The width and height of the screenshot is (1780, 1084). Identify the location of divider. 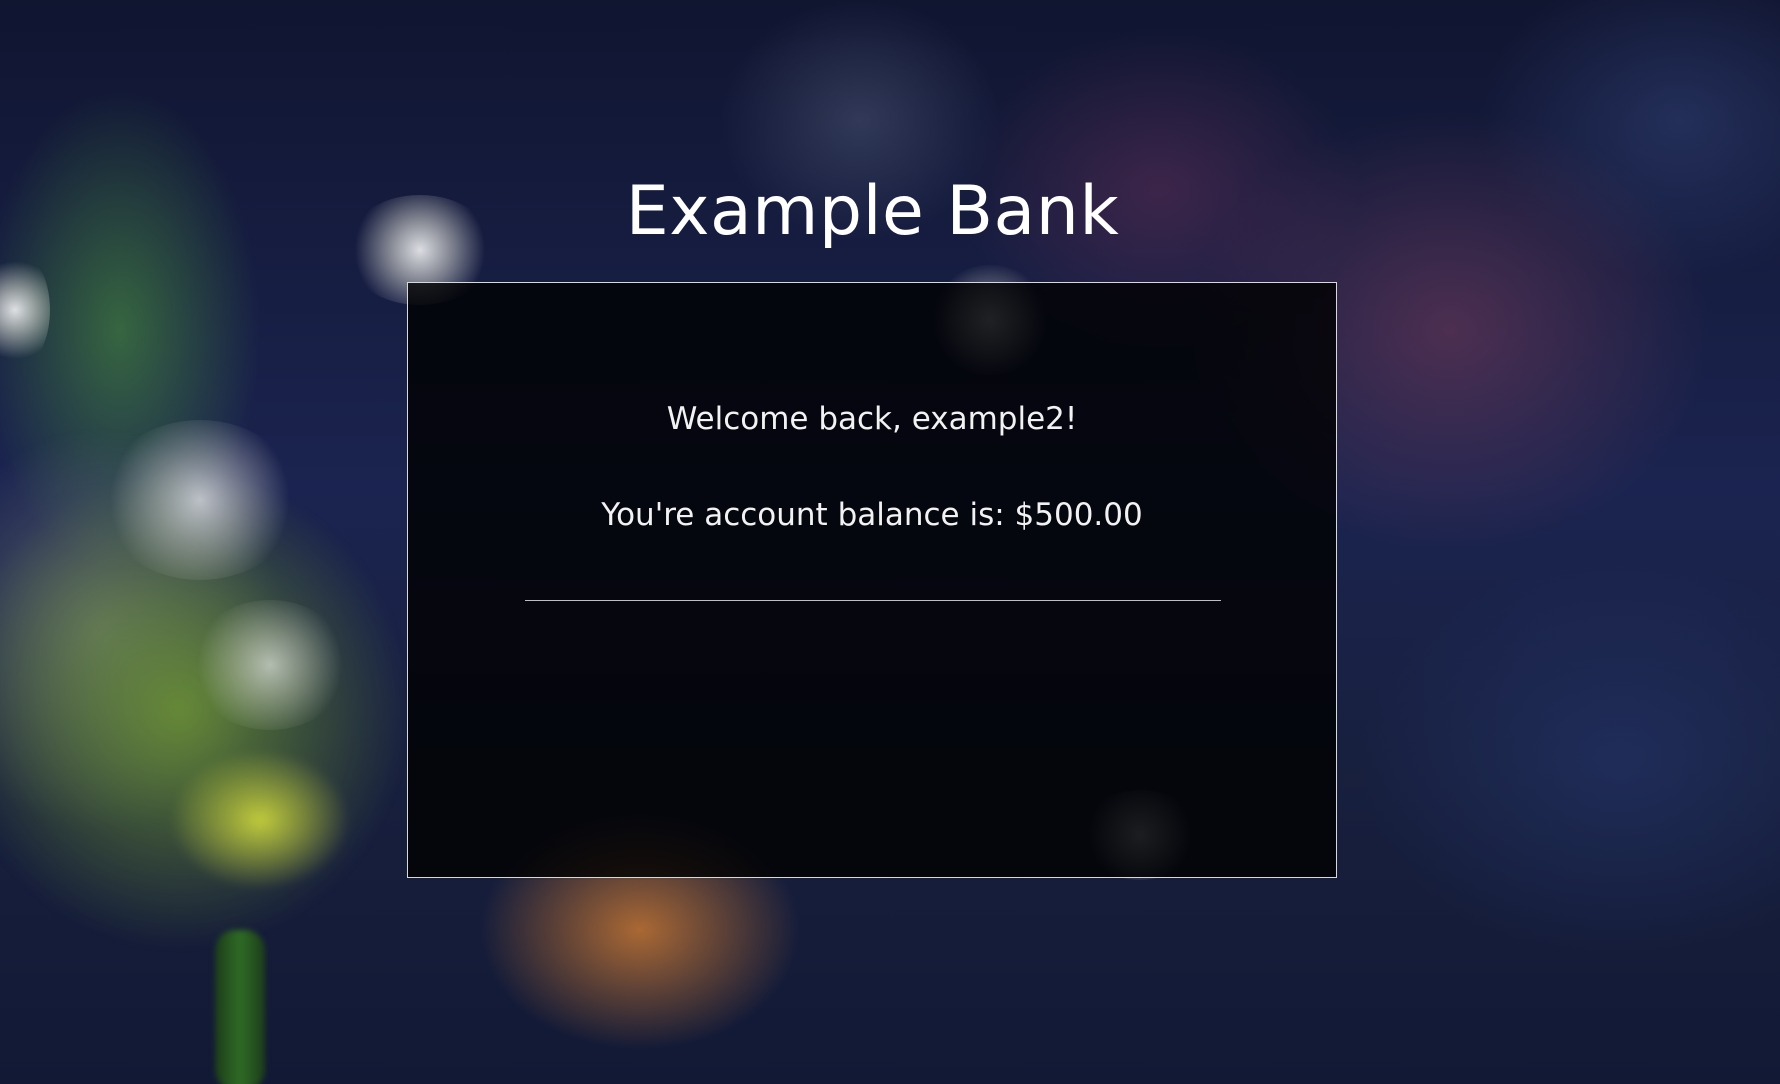
(873, 600).